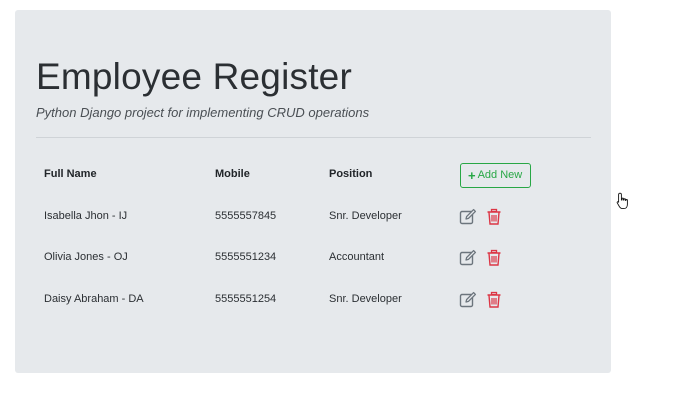 This screenshot has width=676, height=410. What do you see at coordinates (194, 76) in the screenshot?
I see `page-title: Employee Register` at bounding box center [194, 76].